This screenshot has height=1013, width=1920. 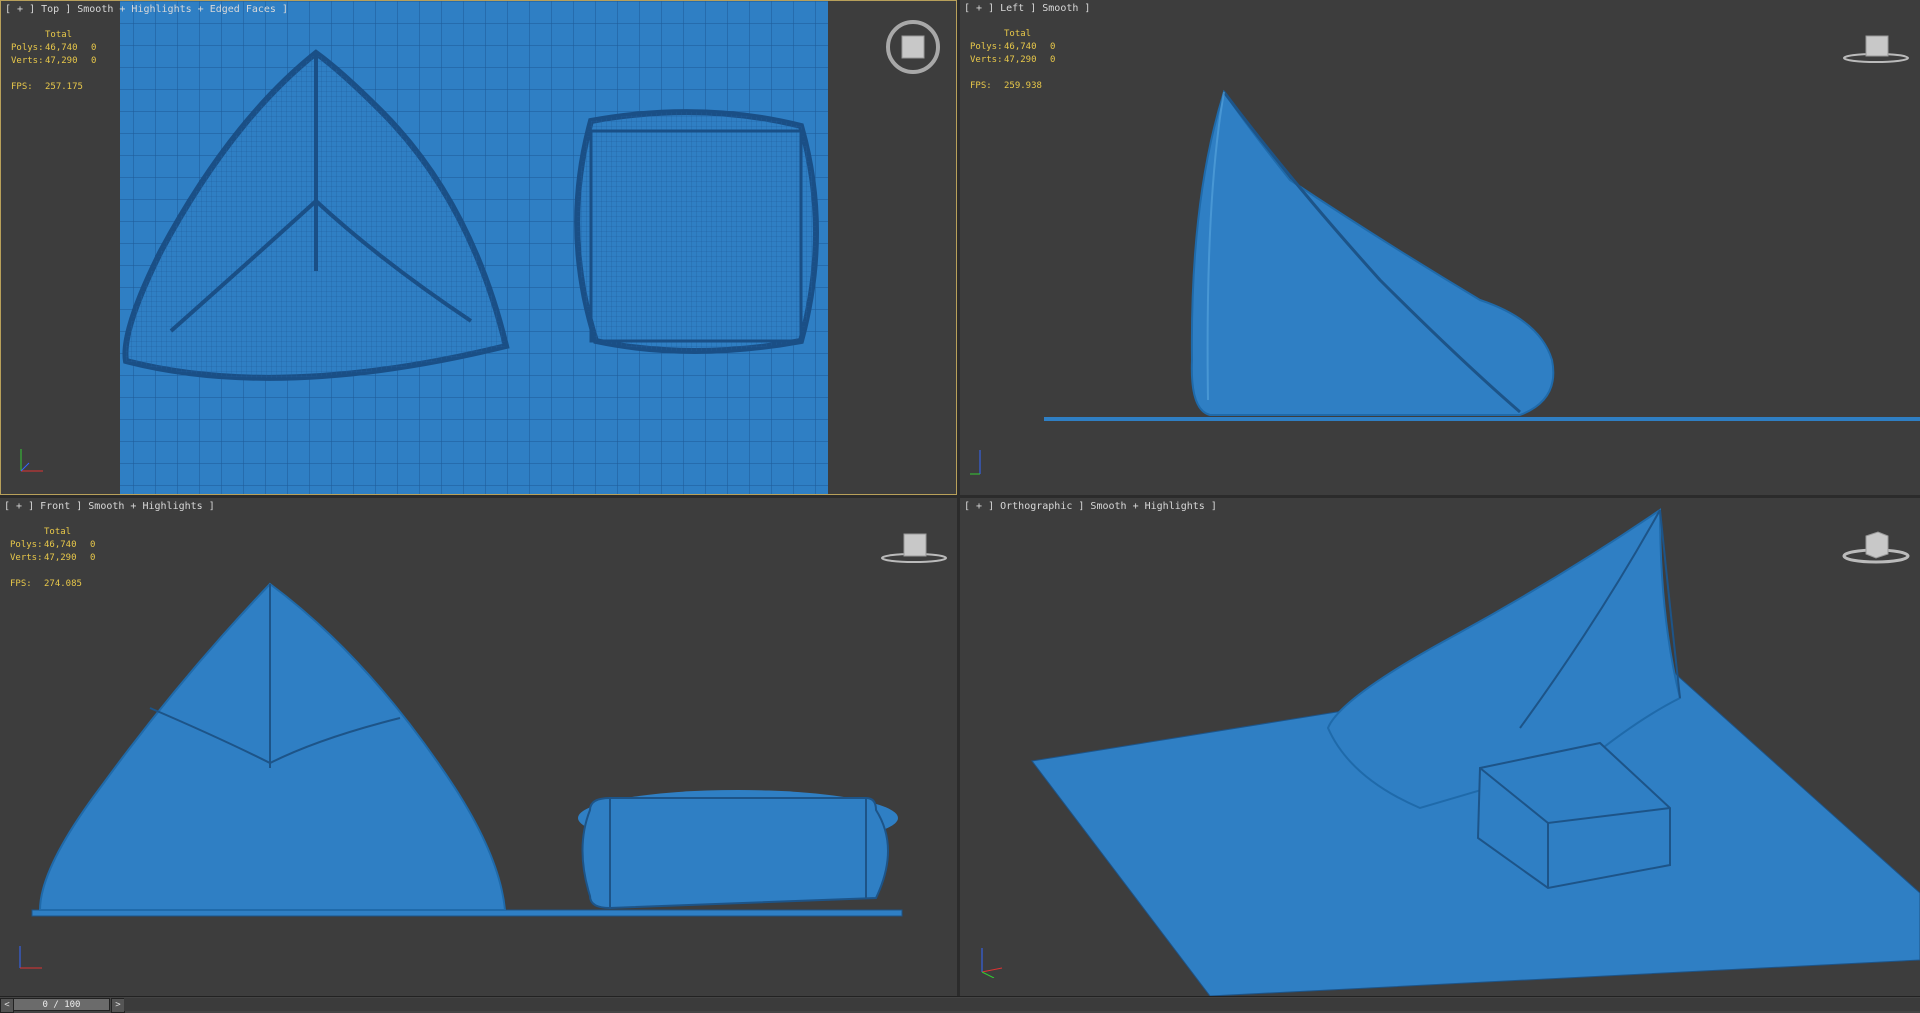 I want to click on next-frame-button: >, so click(x=118, y=1005).